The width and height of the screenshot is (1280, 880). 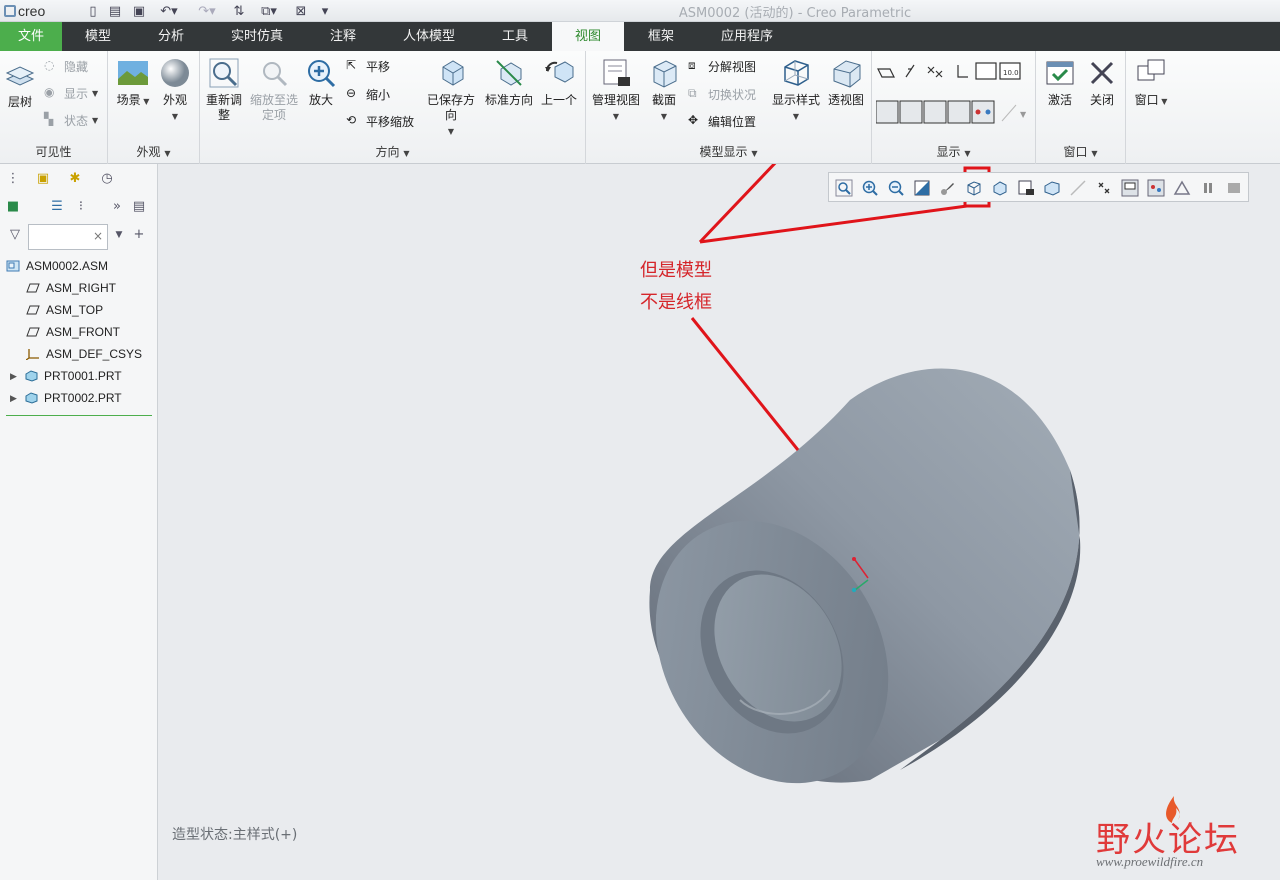 I want to click on close-button: 关闭, so click(x=1102, y=82).